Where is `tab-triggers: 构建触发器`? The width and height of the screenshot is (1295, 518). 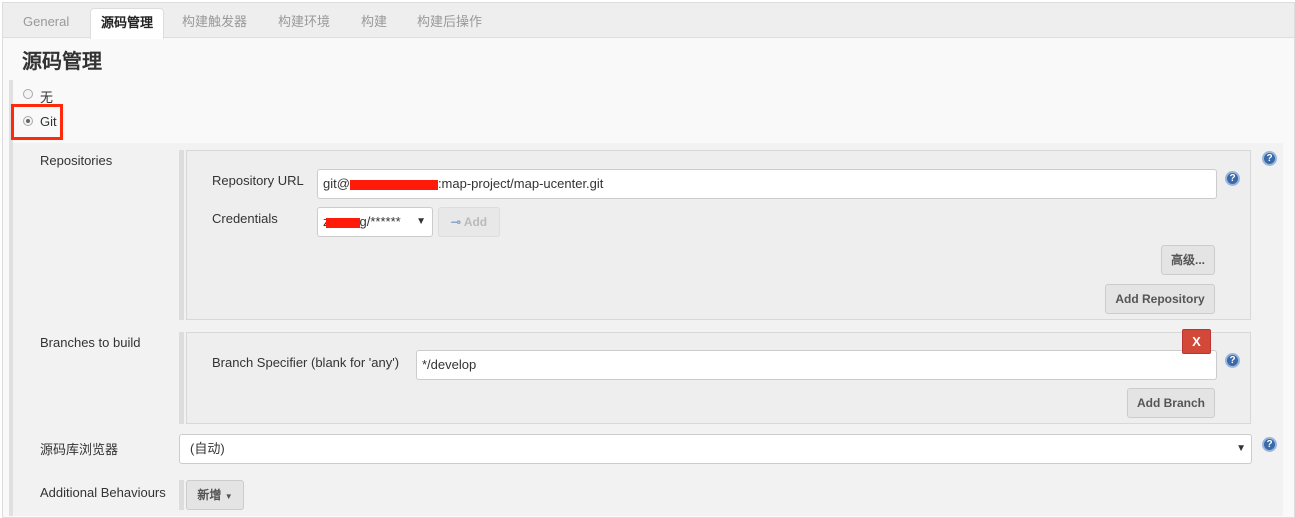 tab-triggers: 构建触发器 is located at coordinates (214, 23).